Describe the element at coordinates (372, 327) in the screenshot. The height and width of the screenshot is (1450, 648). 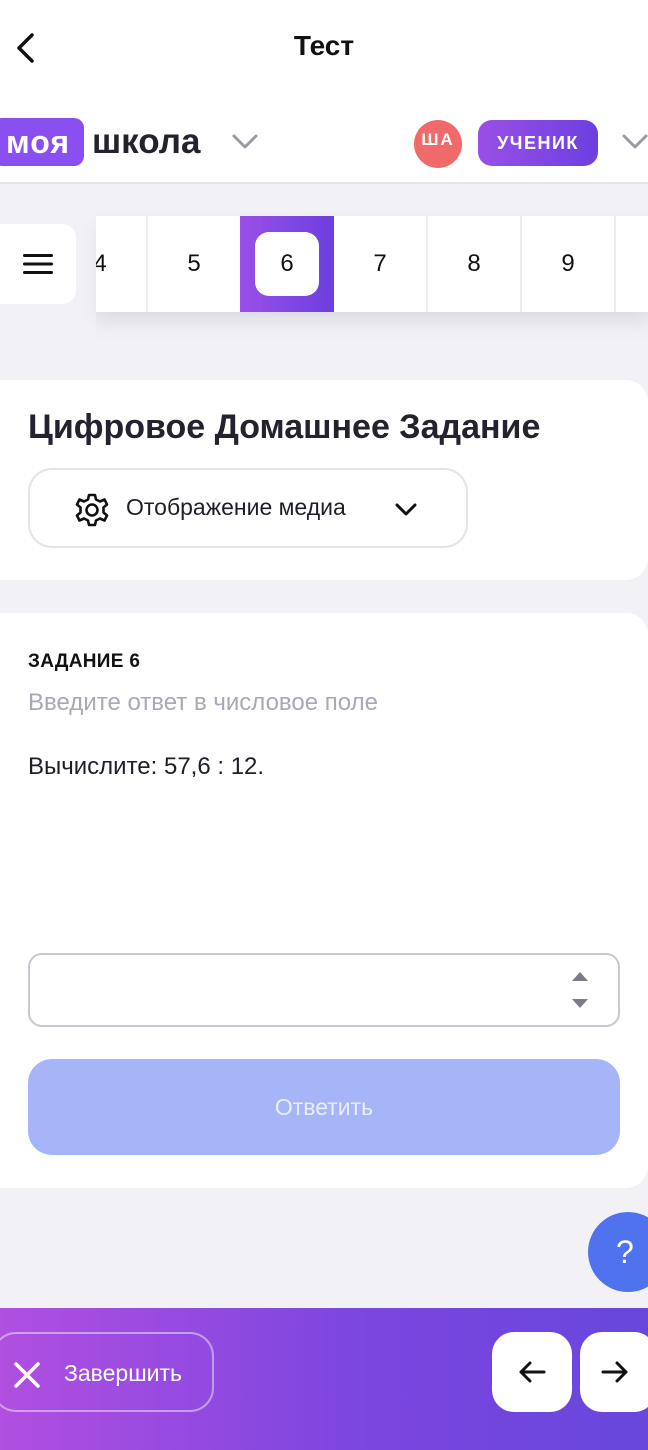
I see `tasks-strip-shadow` at that location.